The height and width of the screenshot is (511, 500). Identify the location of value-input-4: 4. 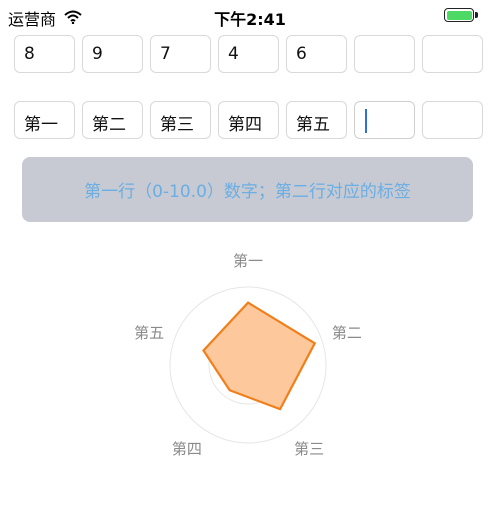
(248, 54).